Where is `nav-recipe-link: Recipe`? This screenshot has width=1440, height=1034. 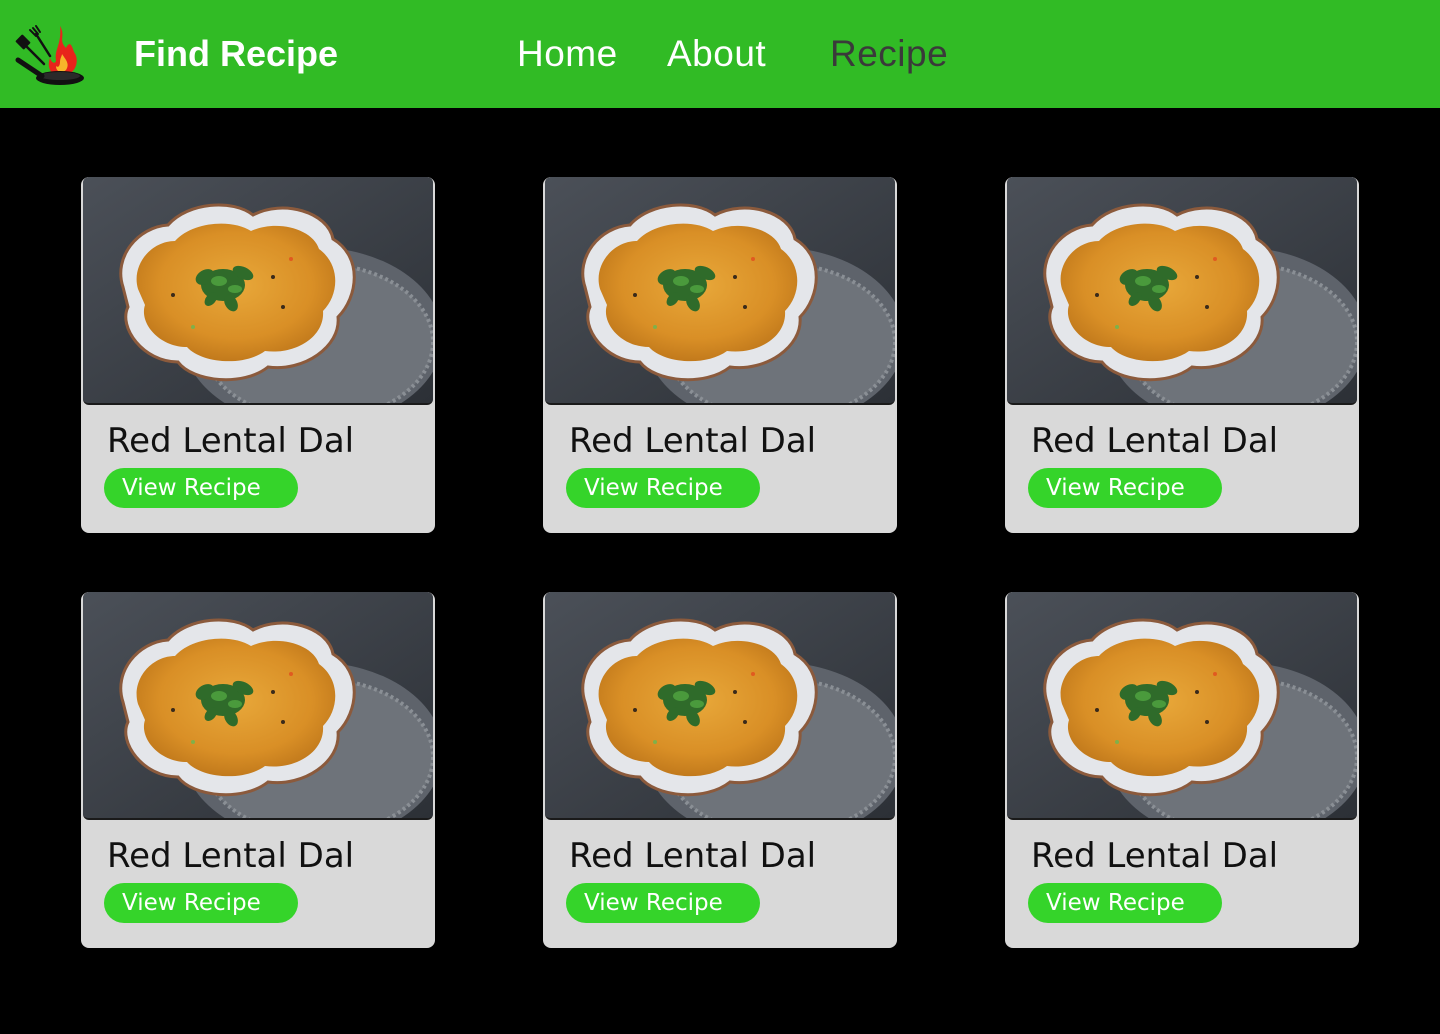
nav-recipe-link: Recipe is located at coordinates (889, 54).